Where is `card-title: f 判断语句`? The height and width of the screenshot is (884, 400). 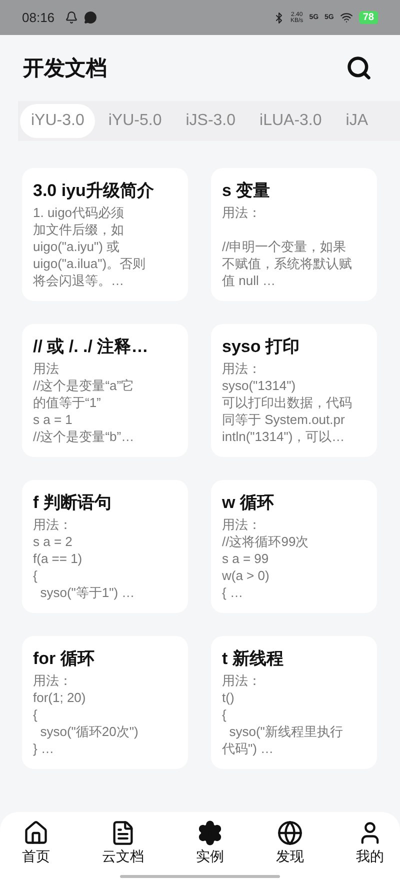 card-title: f 判断语句 is located at coordinates (72, 503).